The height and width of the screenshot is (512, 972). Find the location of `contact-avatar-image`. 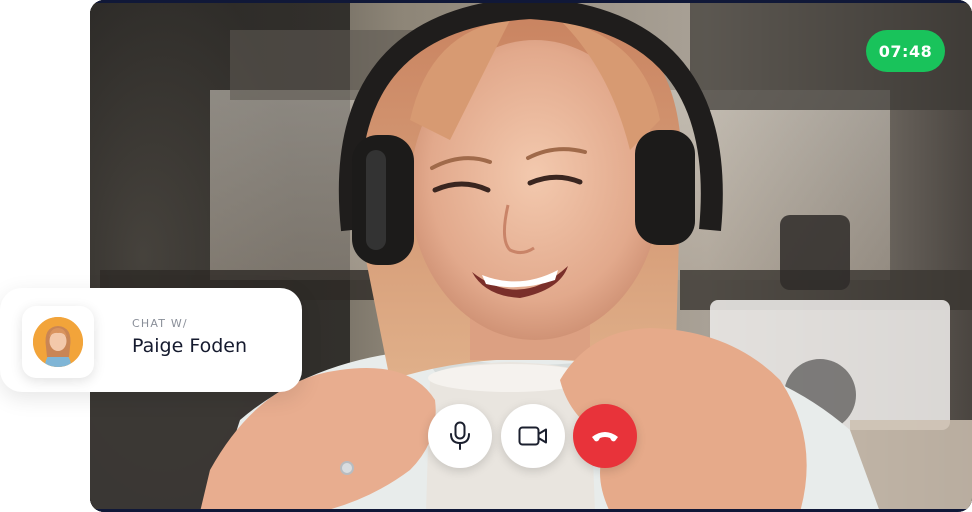

contact-avatar-image is located at coordinates (58, 342).